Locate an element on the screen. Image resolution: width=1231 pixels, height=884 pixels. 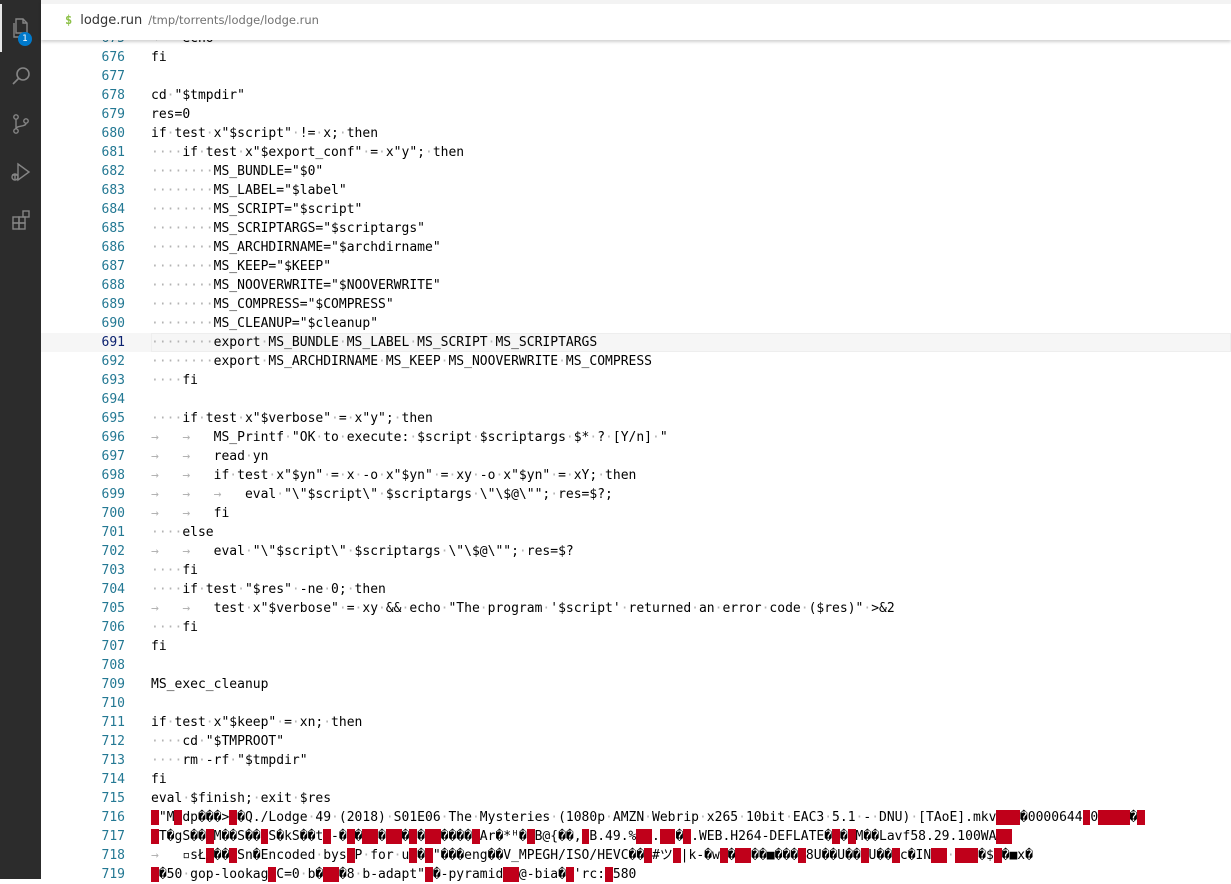
source-control-button is located at coordinates (20, 124).